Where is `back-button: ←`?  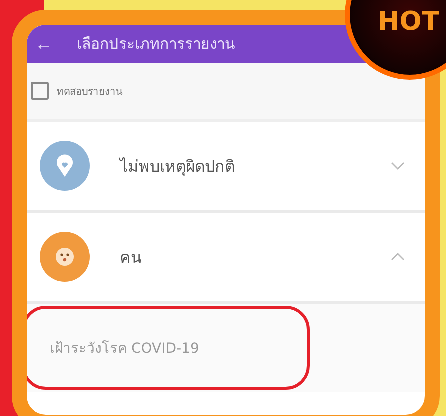 back-button: ← is located at coordinates (44, 44).